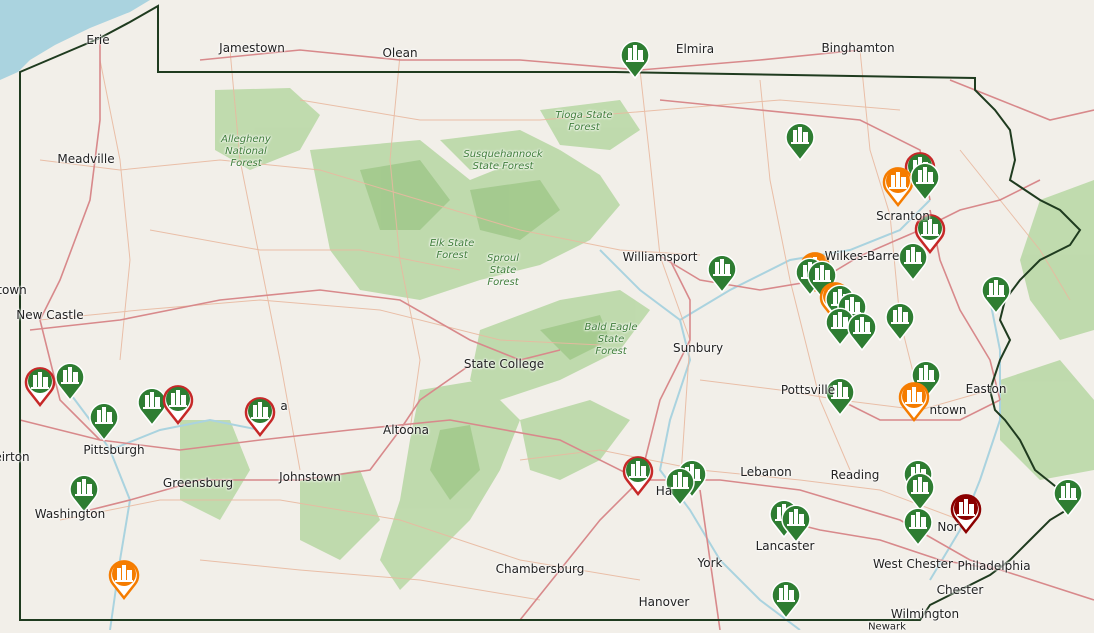 The height and width of the screenshot is (633, 1094). What do you see at coordinates (503, 270) in the screenshot?
I see `forest-label-sproul: Sproul State Forest` at bounding box center [503, 270].